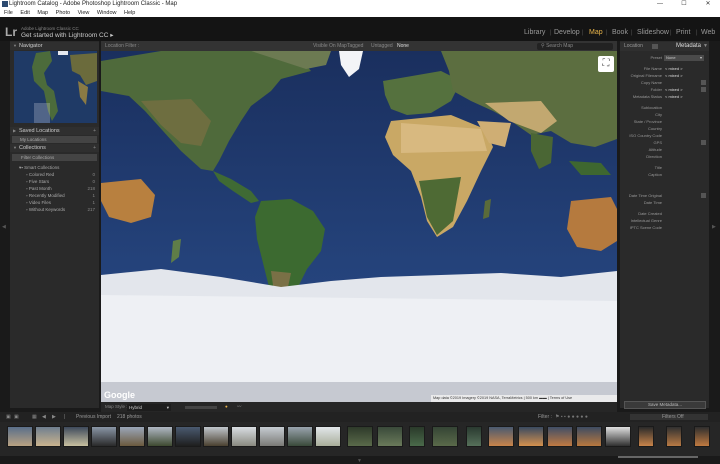 Image resolution: width=720 pixels, height=464 pixels. I want to click on forward-arrow-icon: ▶, so click(54, 417).